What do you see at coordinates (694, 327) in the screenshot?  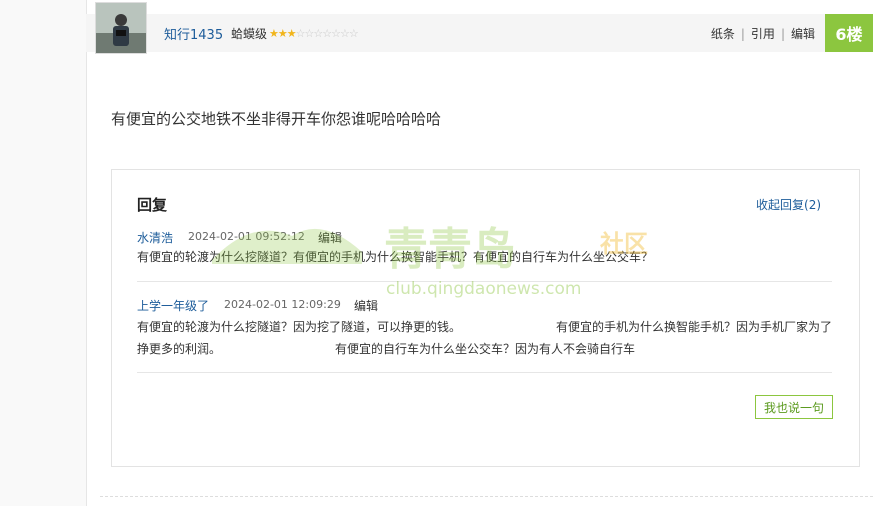 I see `reply-text: 有便宜的手机为什么换智能手机？因为手机厂家为了` at bounding box center [694, 327].